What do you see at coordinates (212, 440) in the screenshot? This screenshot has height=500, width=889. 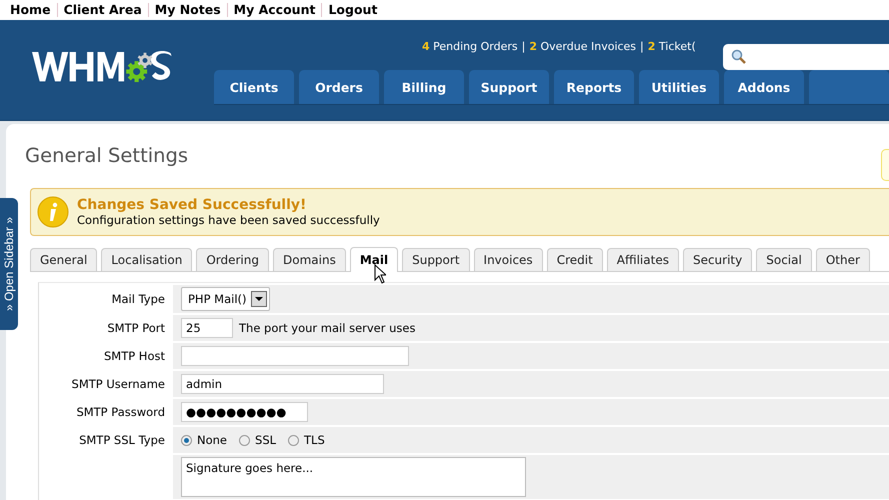 I see `radio-label: None` at bounding box center [212, 440].